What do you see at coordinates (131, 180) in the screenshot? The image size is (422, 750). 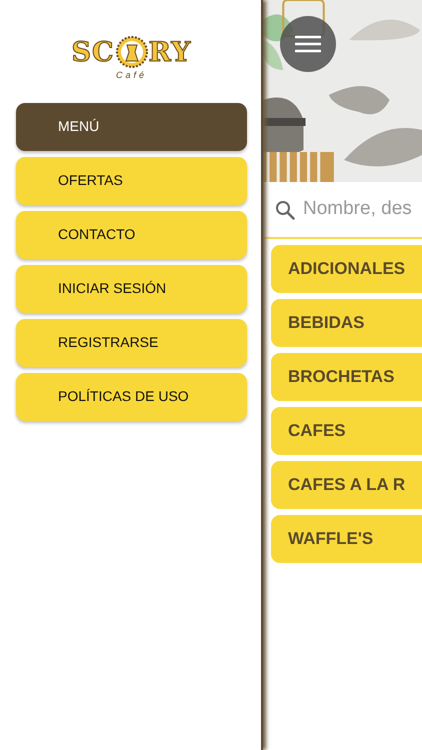 I see `drawer-item: OFERTAS` at bounding box center [131, 180].